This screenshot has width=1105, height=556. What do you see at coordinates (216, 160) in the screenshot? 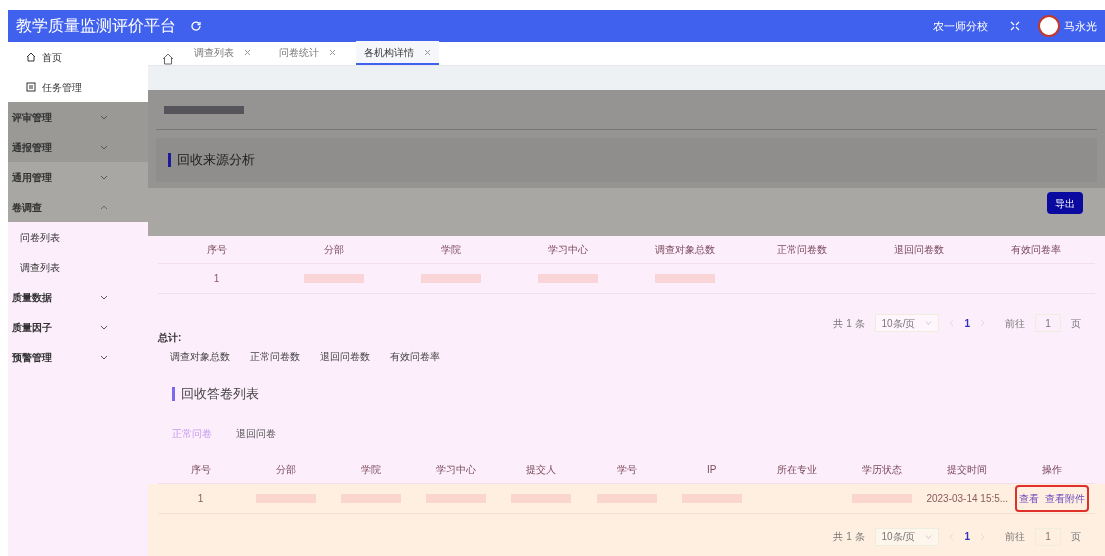
I see `section-title: 回收来源分析` at bounding box center [216, 160].